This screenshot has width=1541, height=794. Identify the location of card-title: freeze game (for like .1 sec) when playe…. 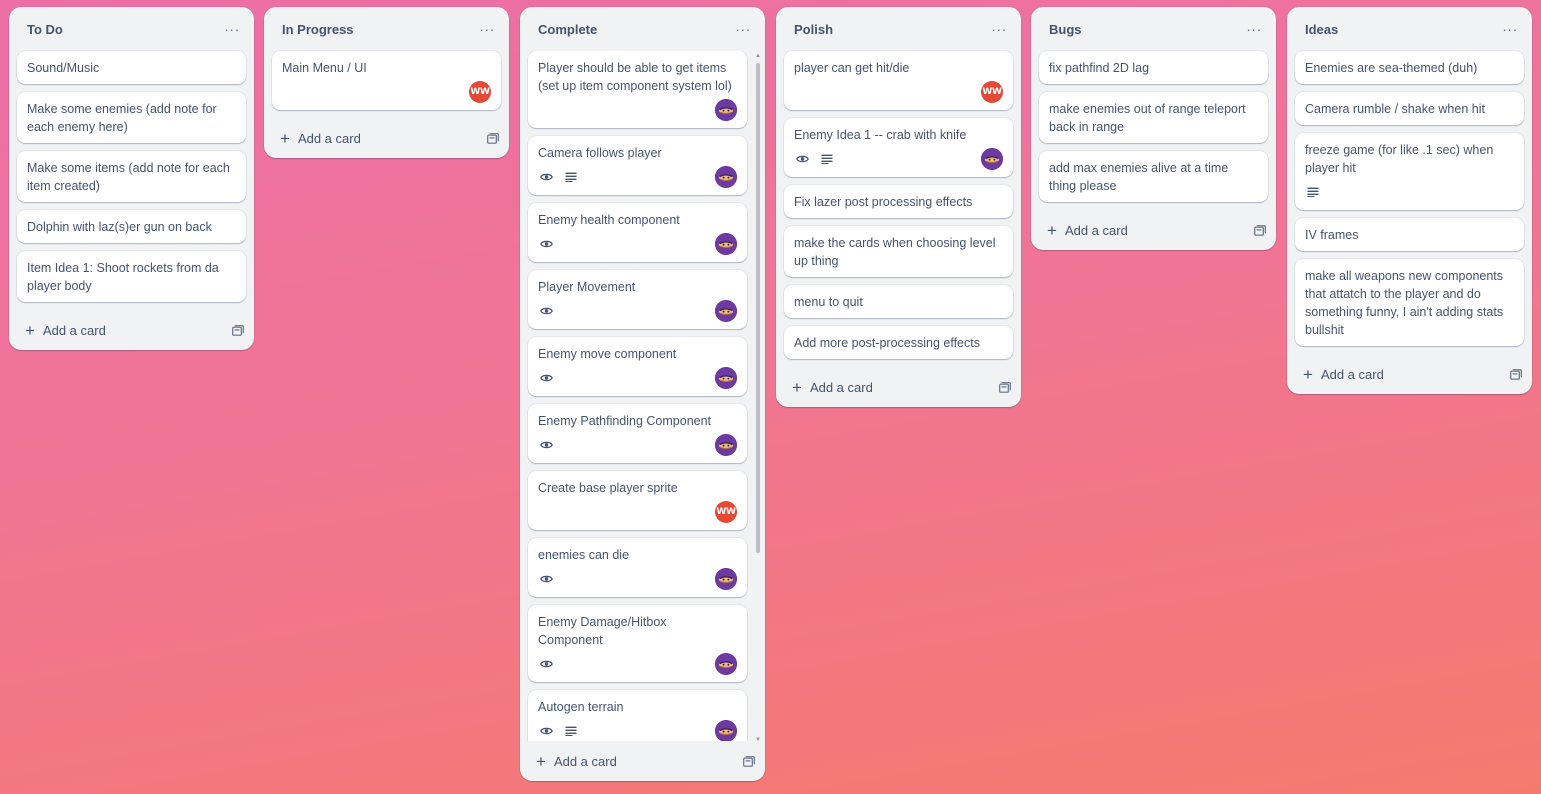
(1399, 159).